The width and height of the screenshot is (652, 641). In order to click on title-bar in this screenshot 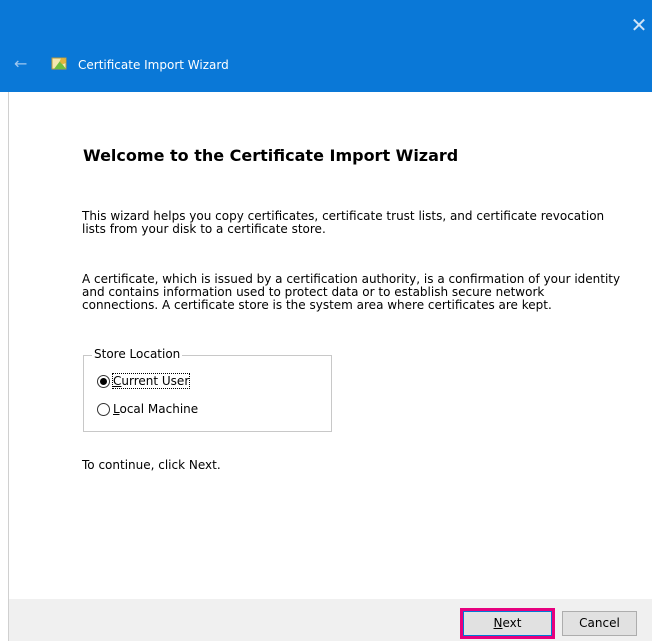, I will do `click(326, 46)`.